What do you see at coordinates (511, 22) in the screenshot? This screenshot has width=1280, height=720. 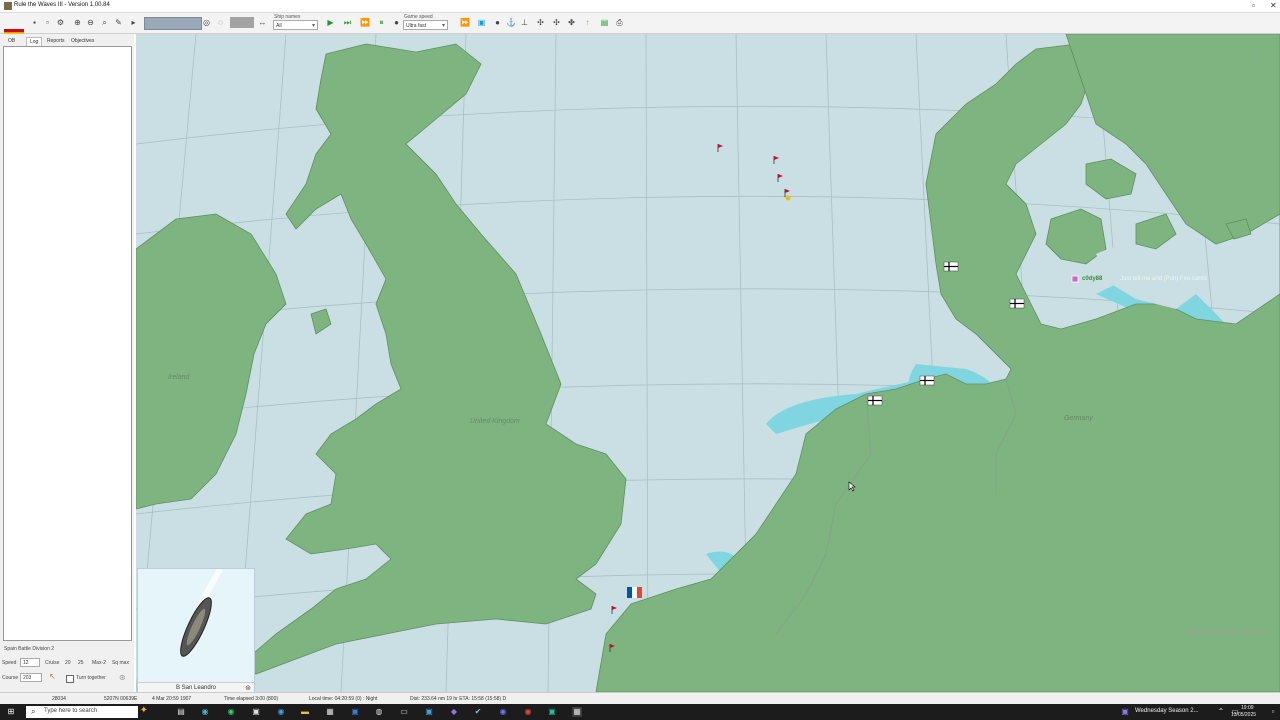 I see `ships-icon: ⚓` at bounding box center [511, 22].